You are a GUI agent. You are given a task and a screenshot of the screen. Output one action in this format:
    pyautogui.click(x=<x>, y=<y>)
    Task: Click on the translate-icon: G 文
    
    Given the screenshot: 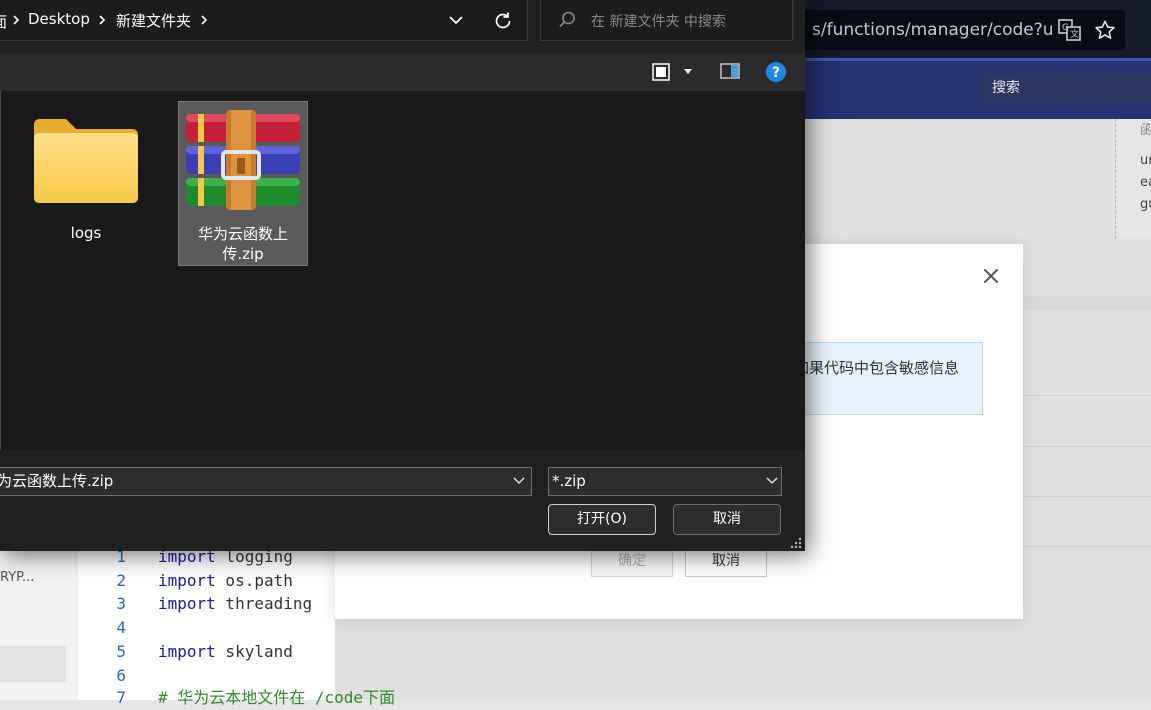 What is the action you would take?
    pyautogui.click(x=1070, y=30)
    